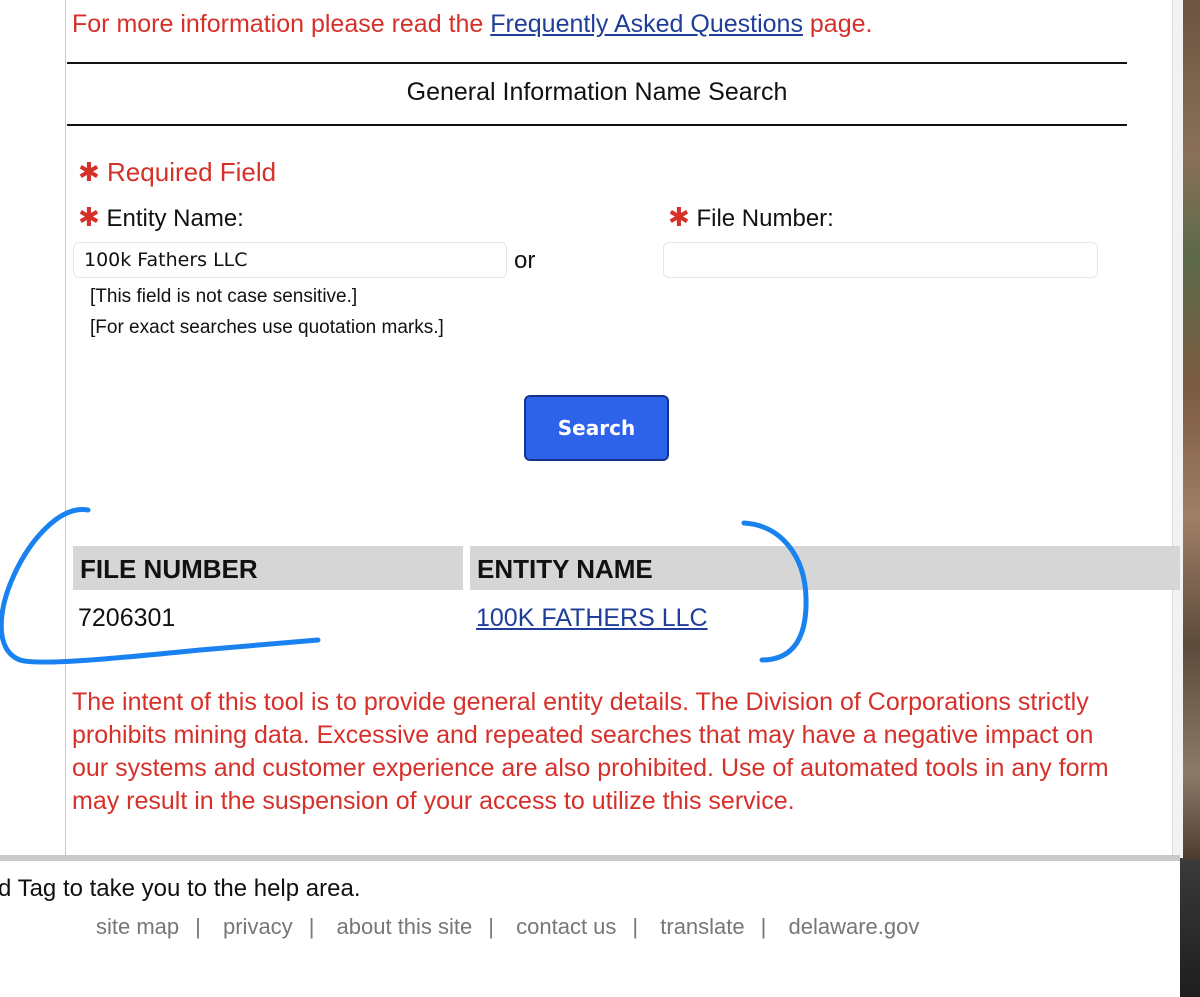 The width and height of the screenshot is (1200, 997). Describe the element at coordinates (268, 568) in the screenshot. I see `column-header-file-number: FILE NUMBER` at that location.